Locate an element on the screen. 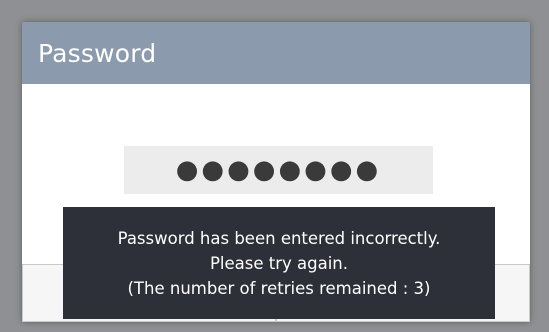 The image size is (549, 332). toast-line-1: Password has been entered incorrectly. is located at coordinates (279, 238).